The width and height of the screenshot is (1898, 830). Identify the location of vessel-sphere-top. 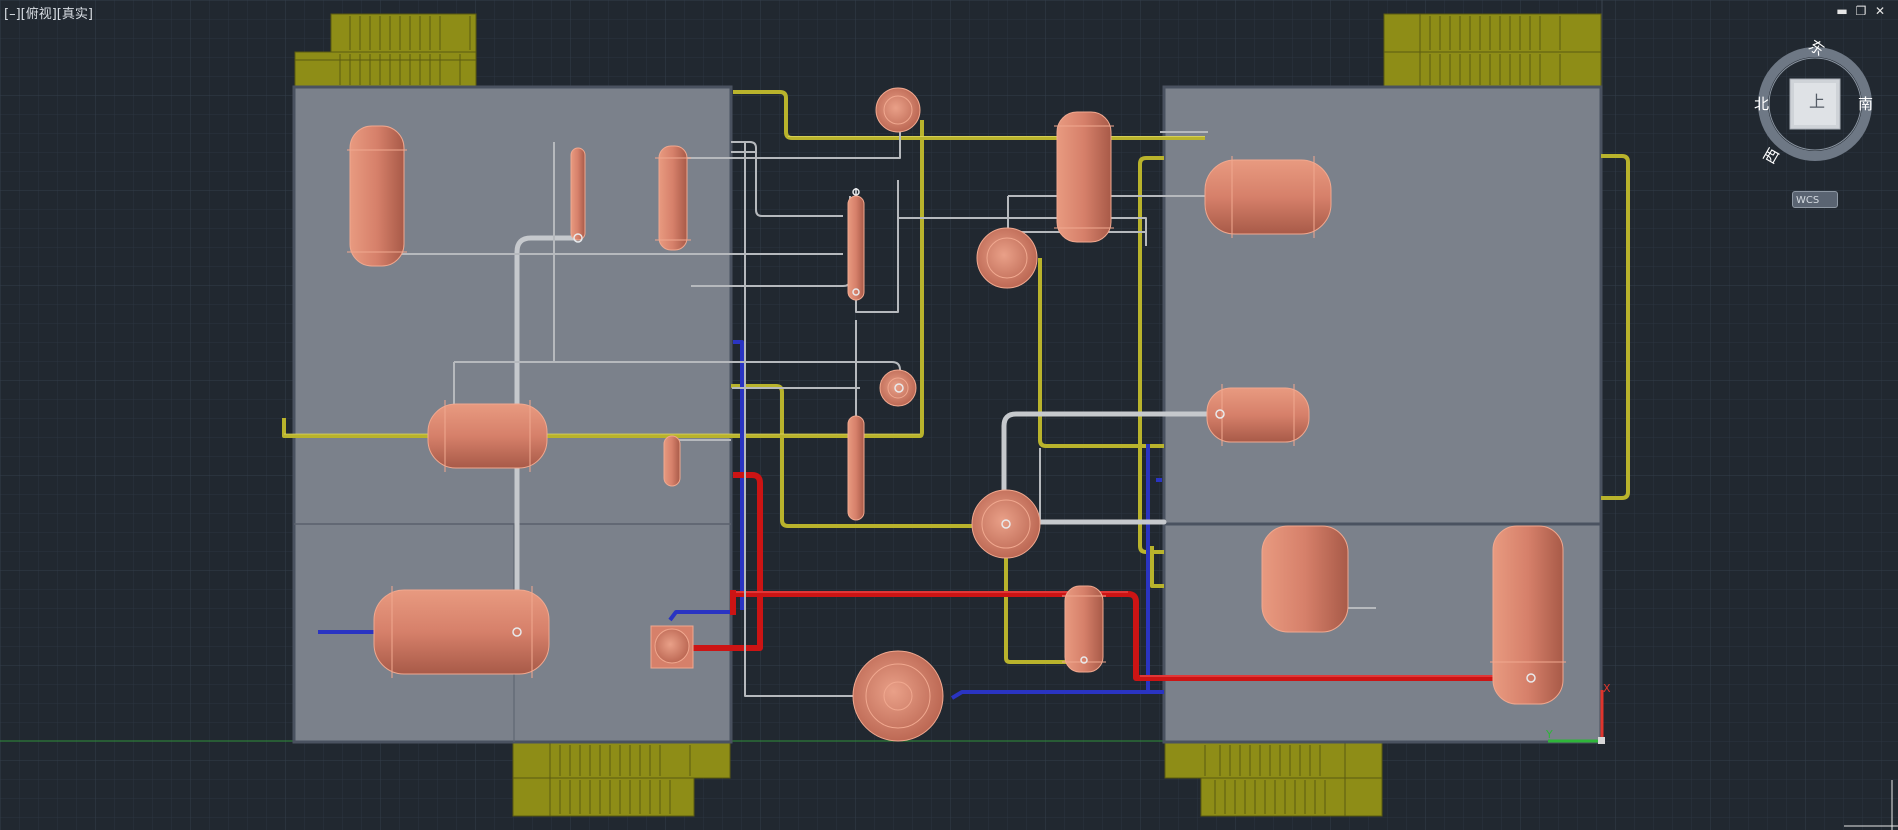
(898, 110).